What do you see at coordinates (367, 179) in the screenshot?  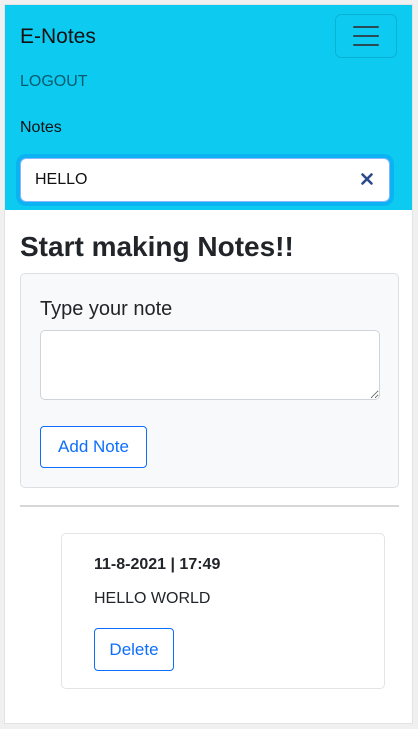 I see `close-icon` at bounding box center [367, 179].